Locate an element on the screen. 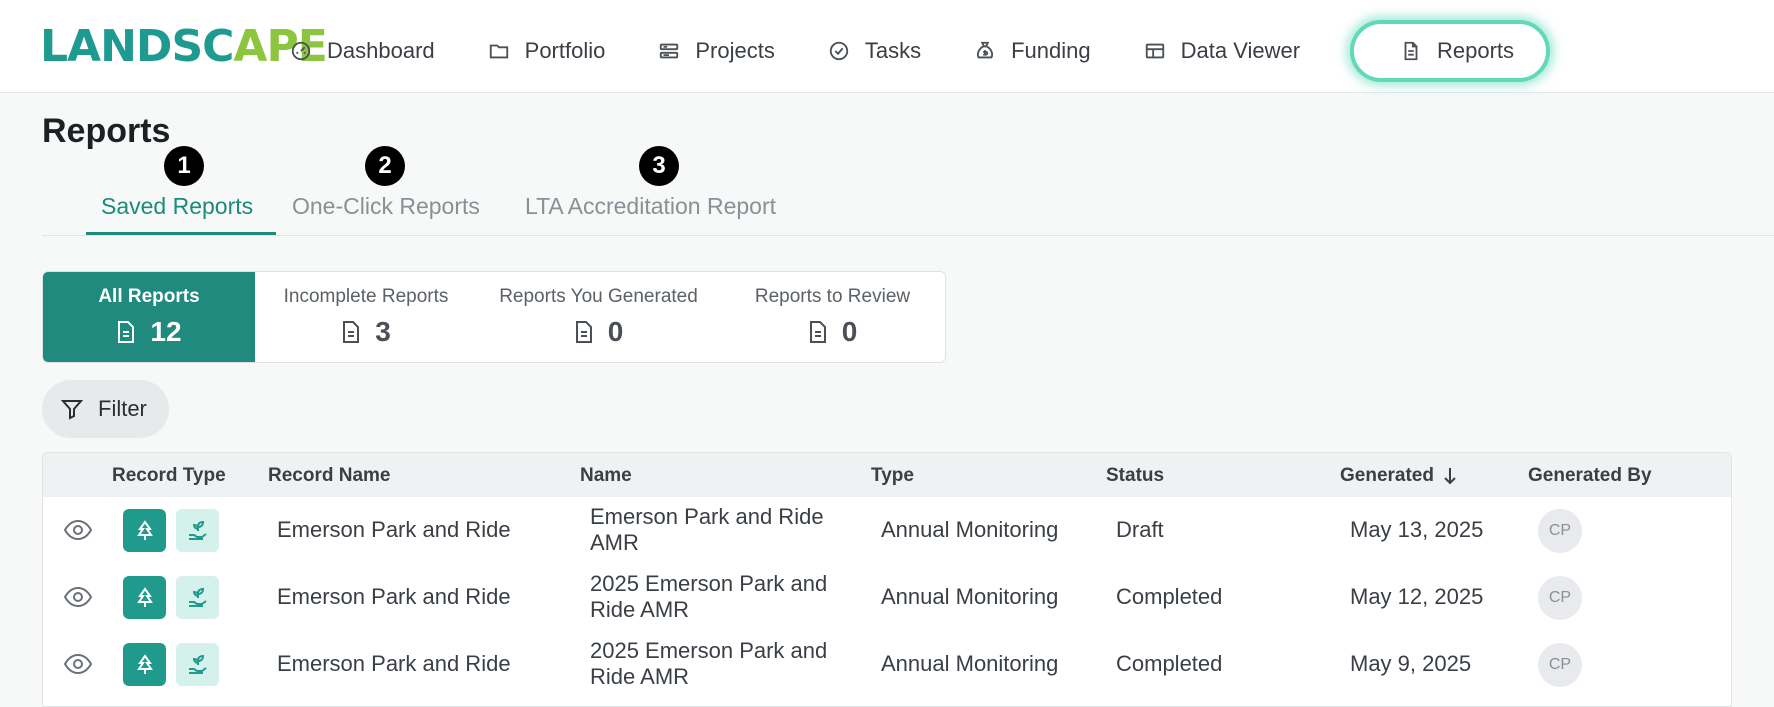 The height and width of the screenshot is (707, 1774). nav-item-dashboard: Dashboard is located at coordinates (362, 51).